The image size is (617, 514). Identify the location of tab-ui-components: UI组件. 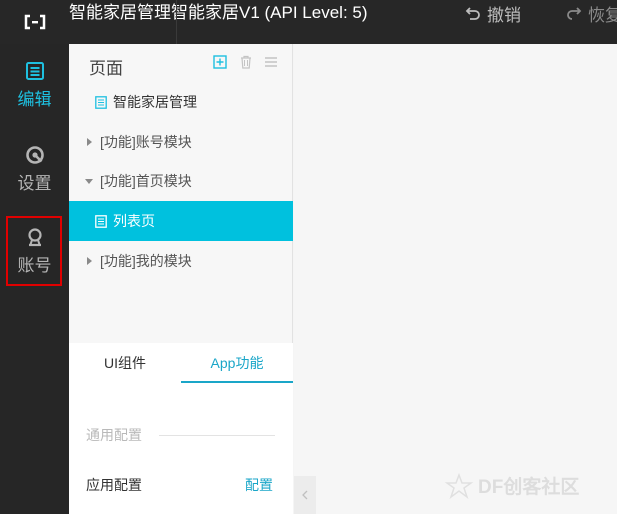
(125, 363).